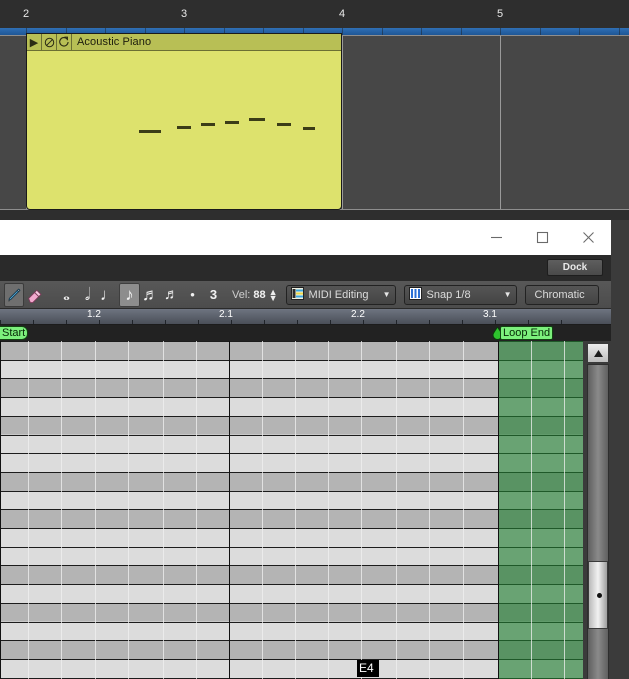  Describe the element at coordinates (26, 14) in the screenshot. I see `arrangement-measure-number: 2` at that location.